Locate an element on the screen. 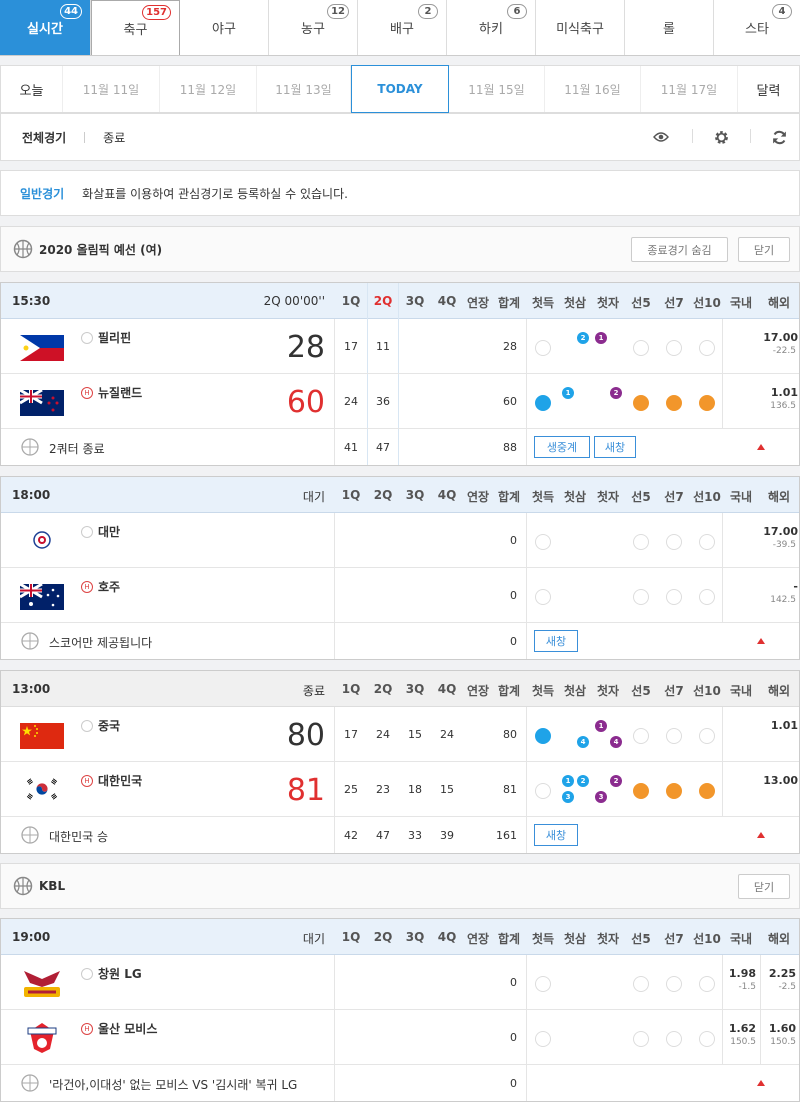 This screenshot has width=800, height=1102. tab-label: 배구 is located at coordinates (402, 29).